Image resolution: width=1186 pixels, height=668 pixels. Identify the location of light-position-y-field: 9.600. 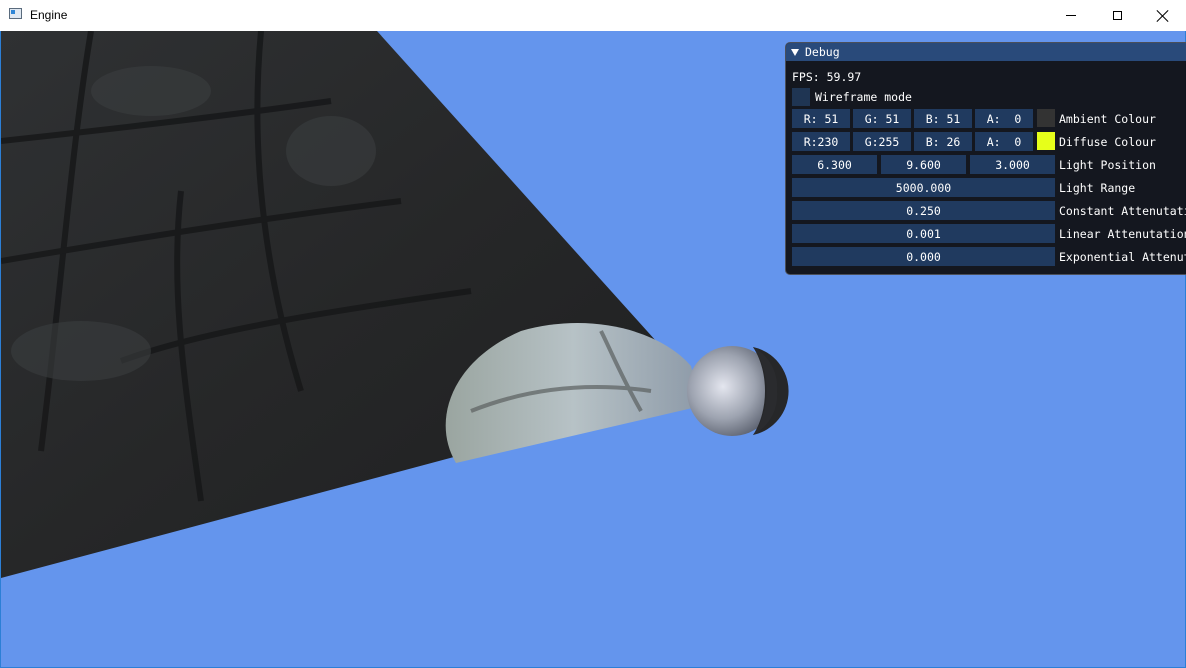
(923, 164).